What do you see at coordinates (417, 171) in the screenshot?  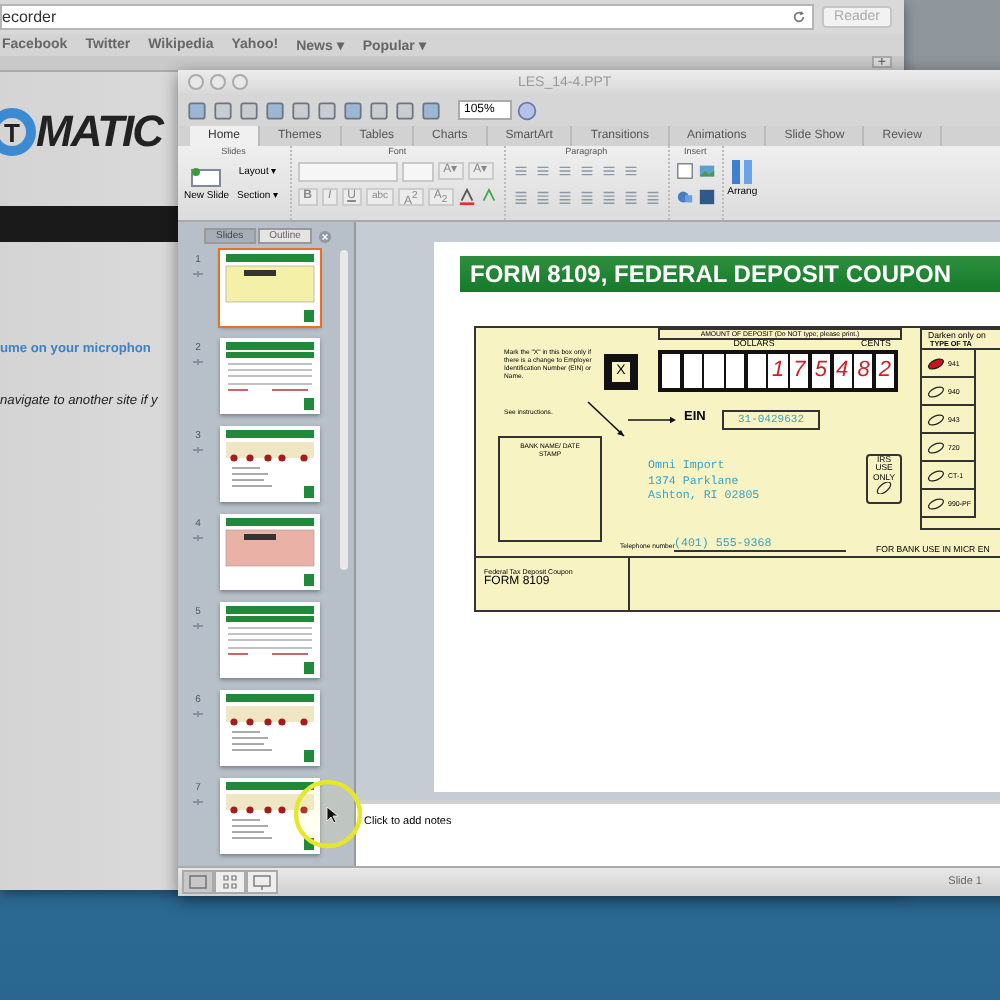 I see `font-size-field` at bounding box center [417, 171].